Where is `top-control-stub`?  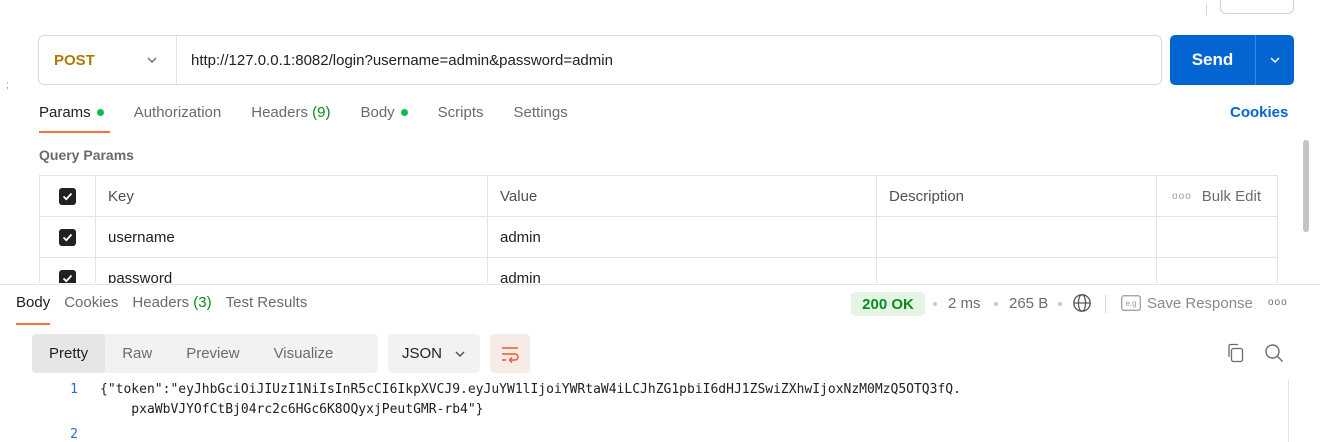 top-control-stub is located at coordinates (1257, 7).